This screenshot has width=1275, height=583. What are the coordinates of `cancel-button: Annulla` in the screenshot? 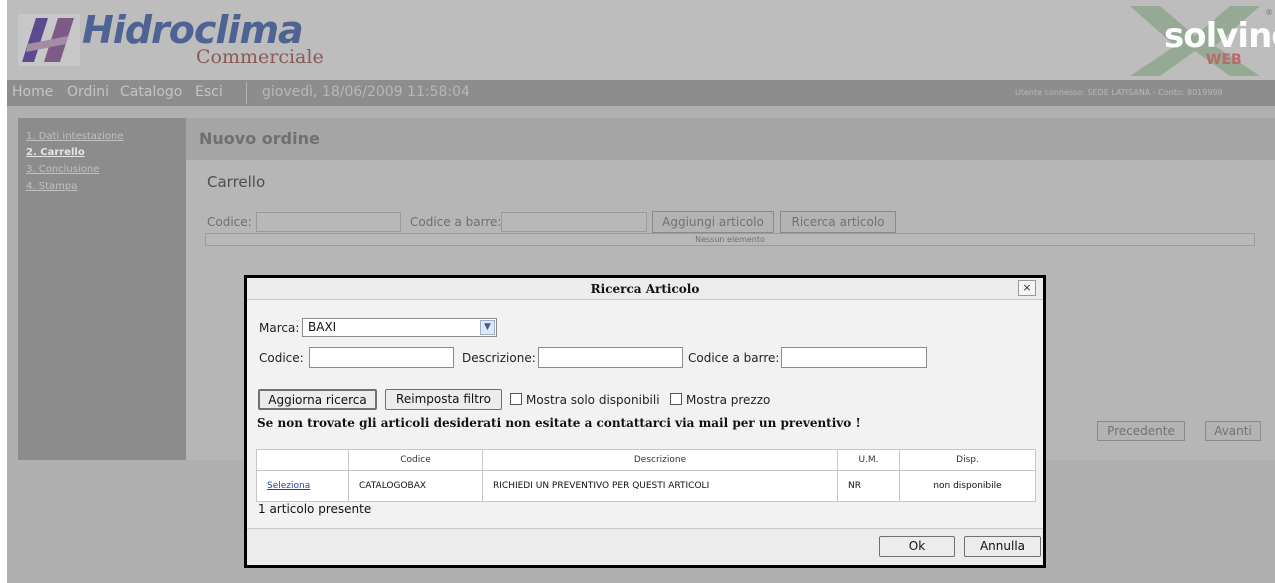 It's located at (1002, 546).